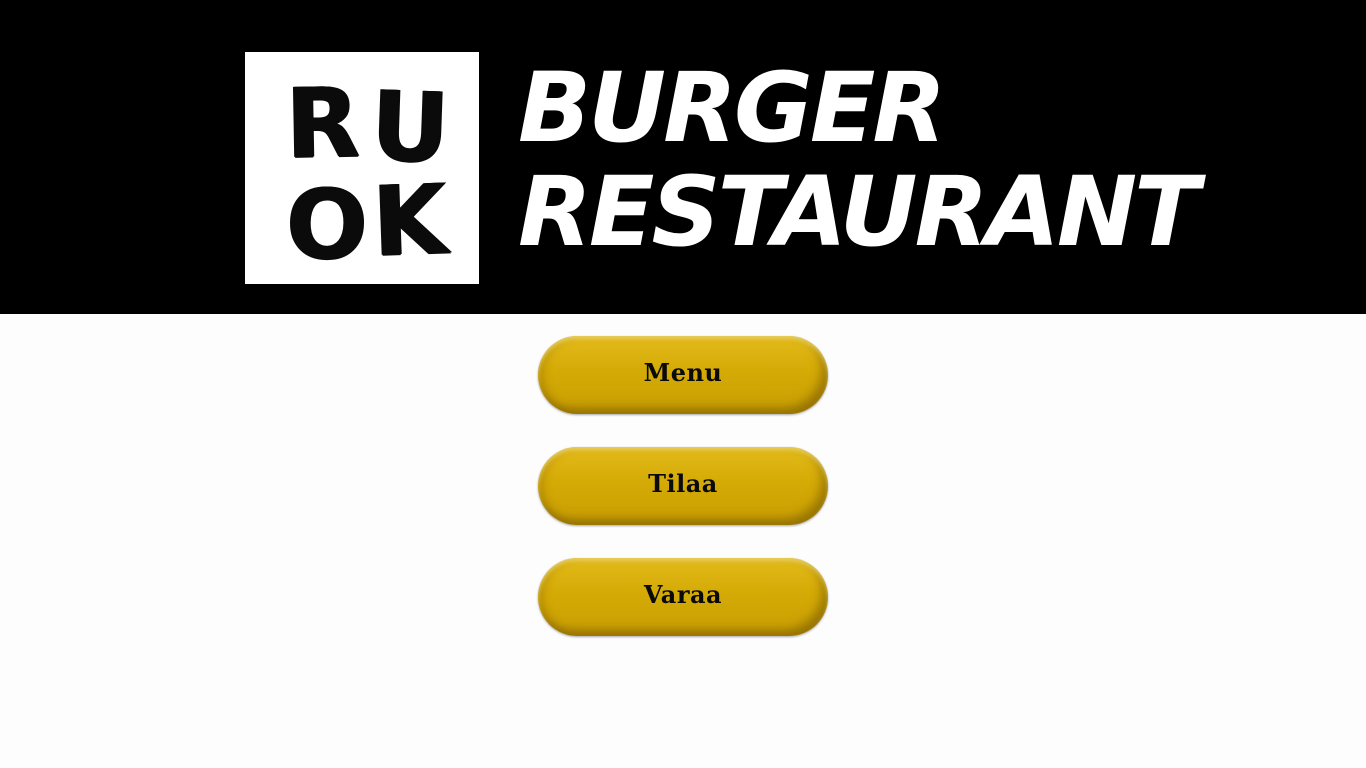 This screenshot has height=768, width=1366. I want to click on reserve-button: Varaa, so click(683, 597).